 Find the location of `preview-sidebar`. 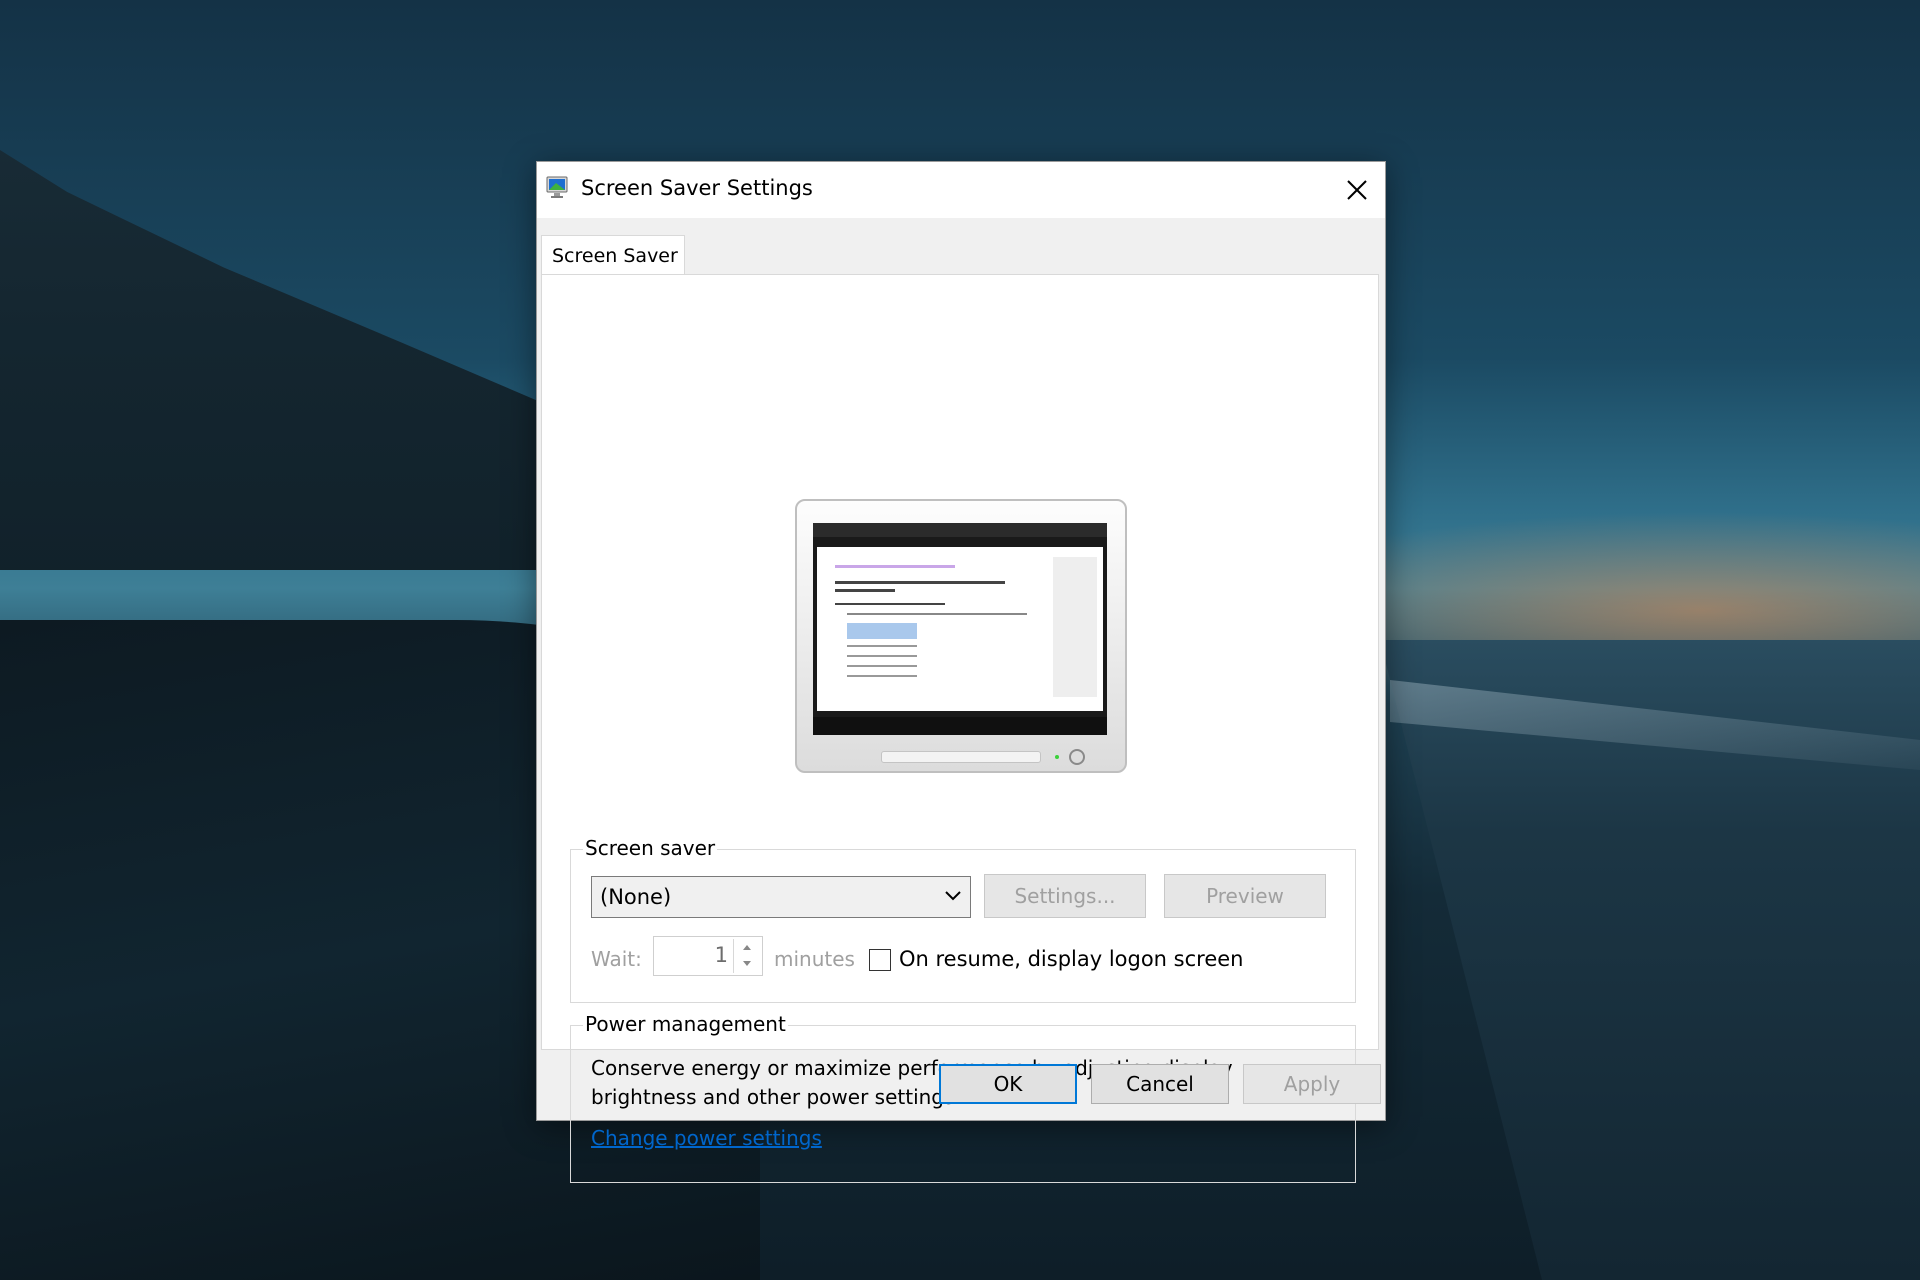

preview-sidebar is located at coordinates (1075, 627).